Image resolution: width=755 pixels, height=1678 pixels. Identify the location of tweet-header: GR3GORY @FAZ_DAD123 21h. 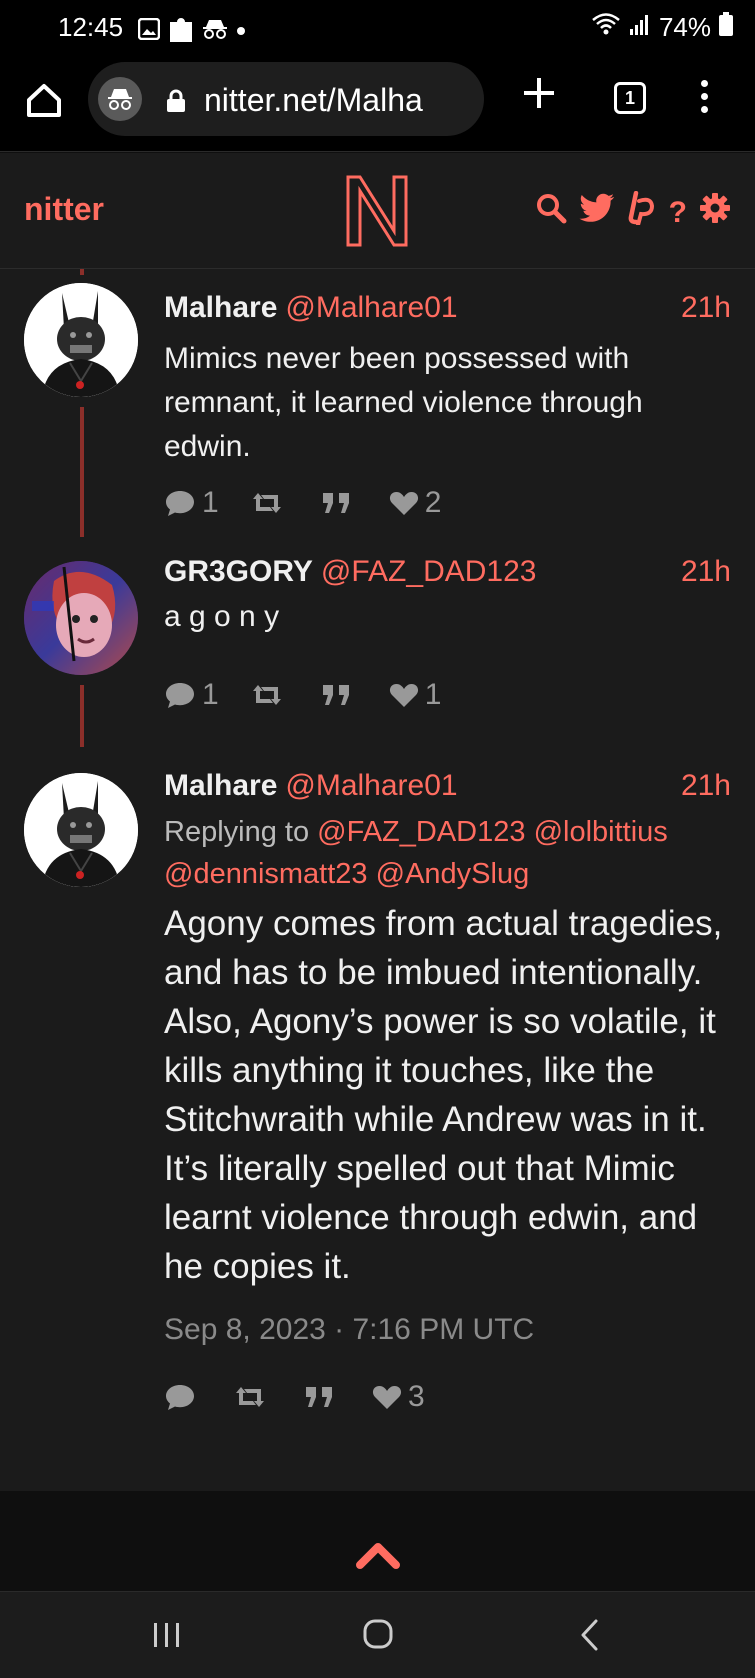
(447, 573).